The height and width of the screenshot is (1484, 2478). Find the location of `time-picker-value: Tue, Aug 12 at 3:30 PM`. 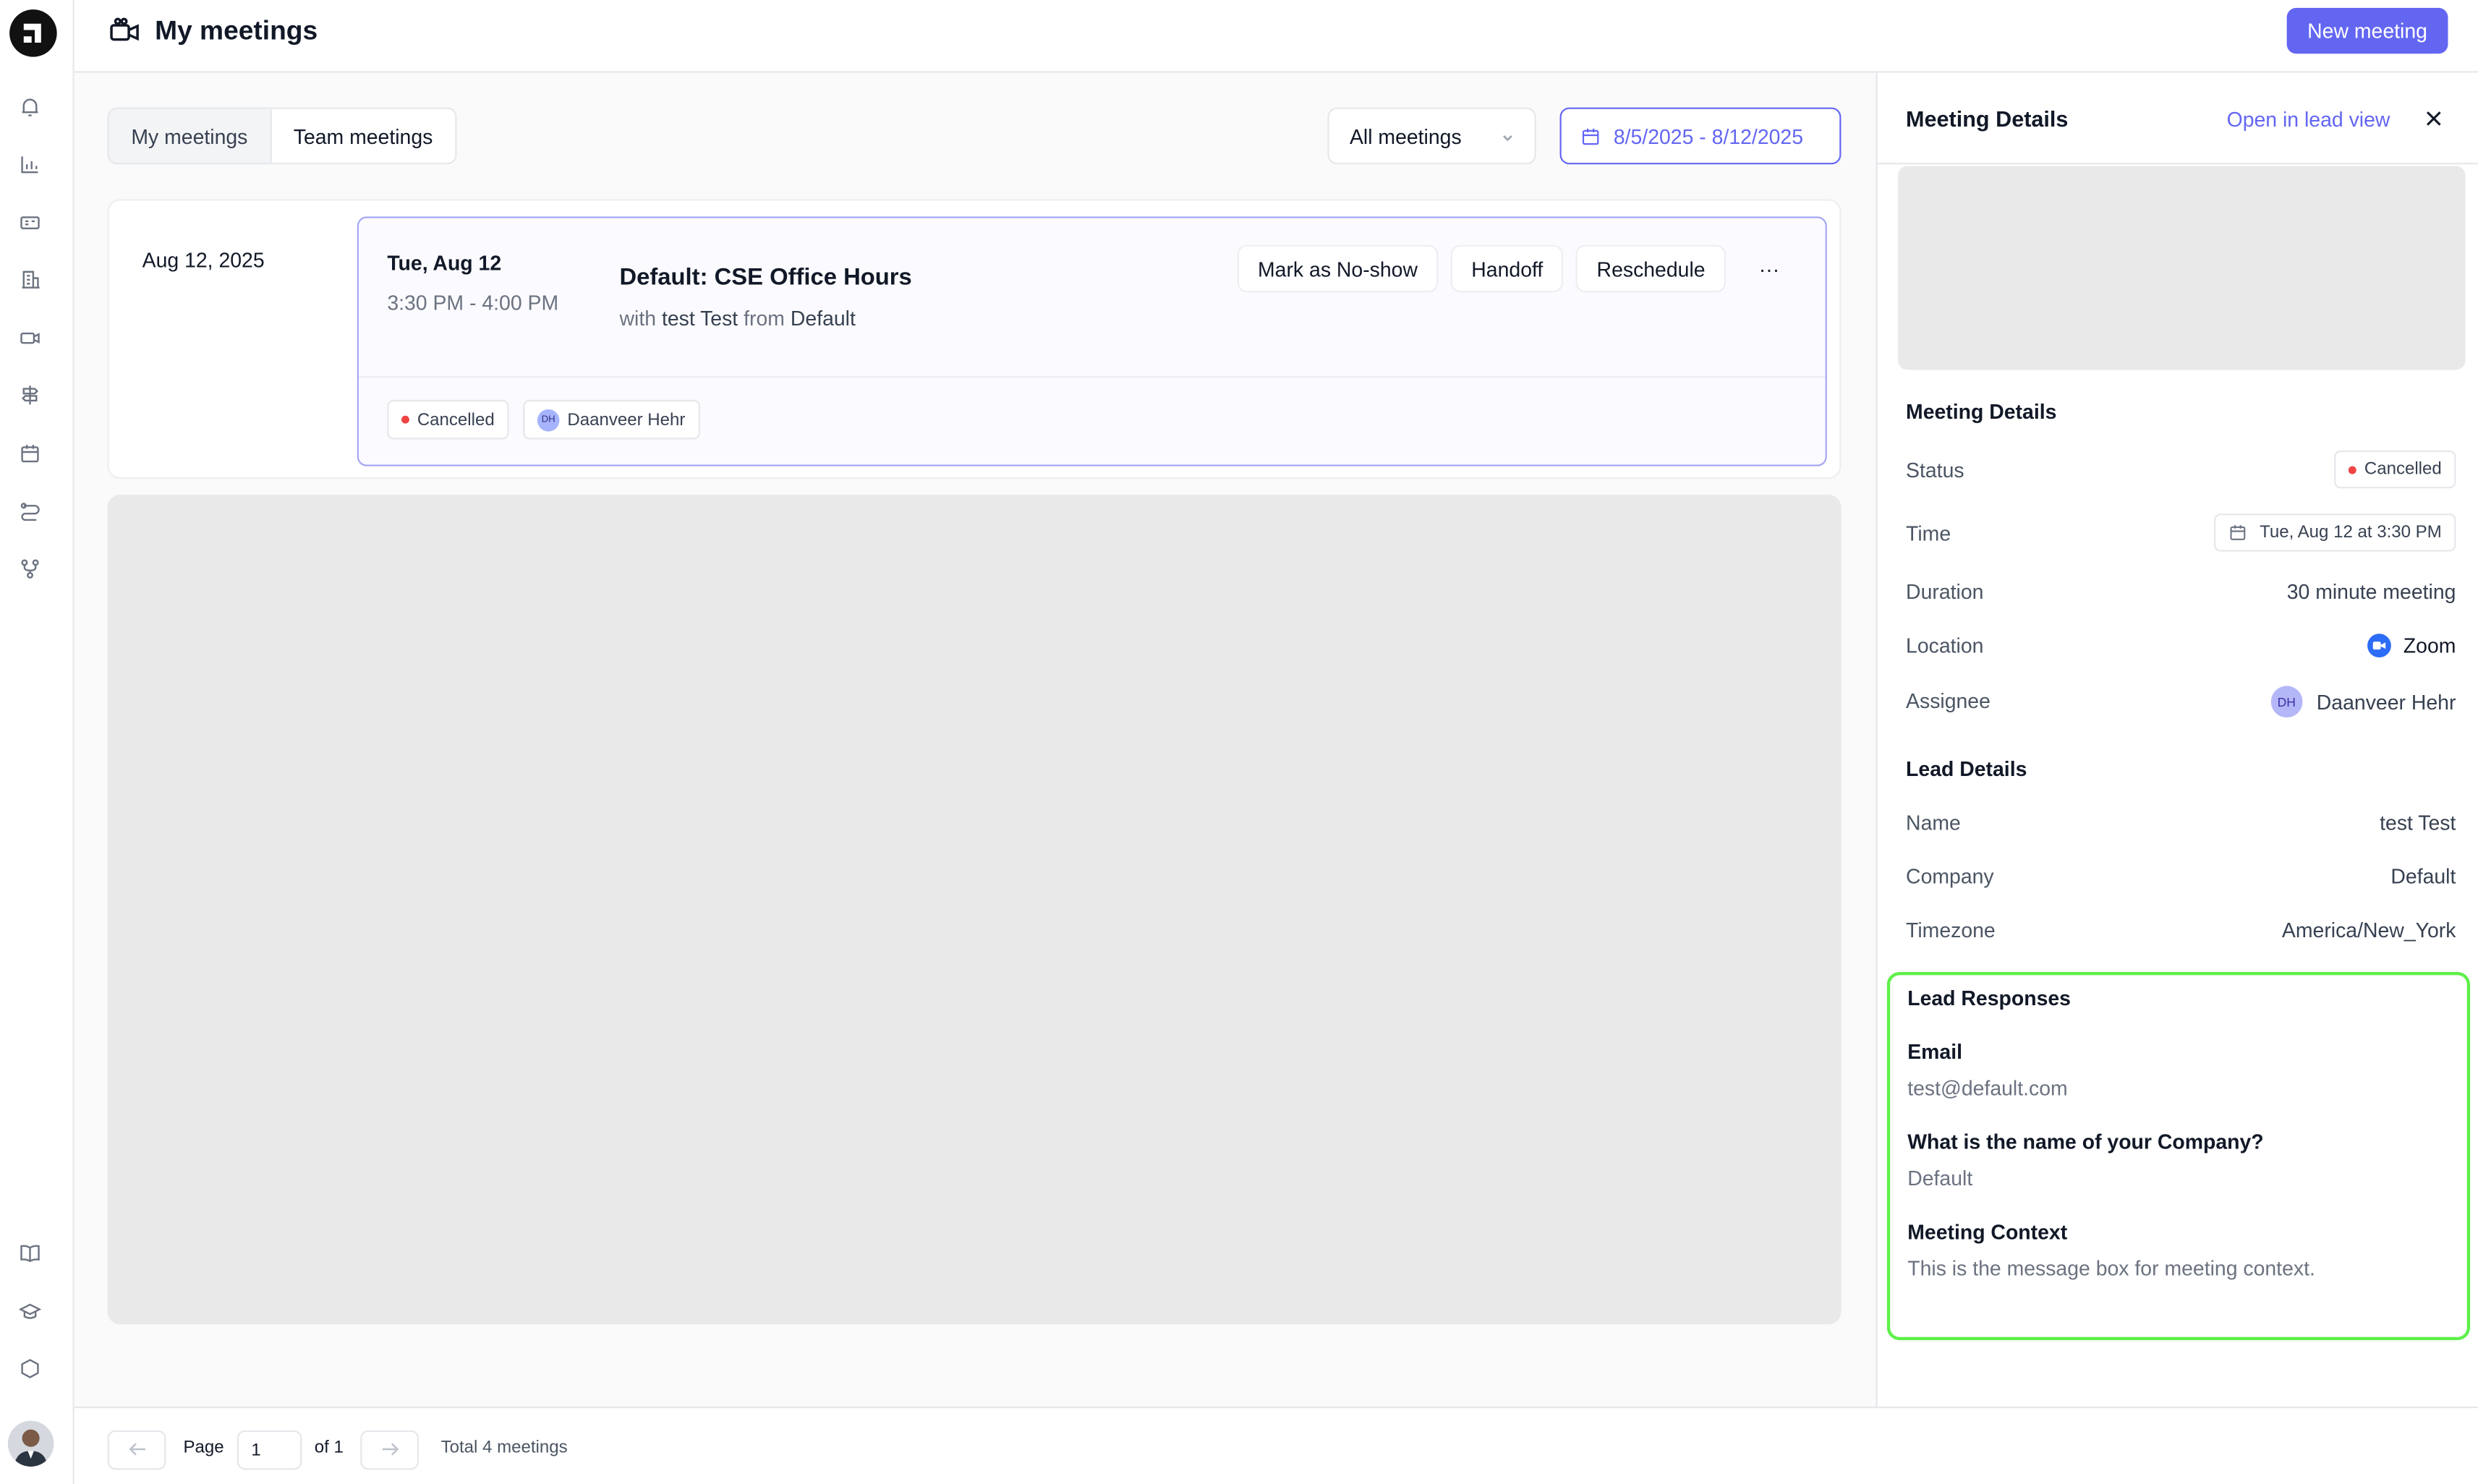

time-picker-value: Tue, Aug 12 at 3:30 PM is located at coordinates (2351, 532).